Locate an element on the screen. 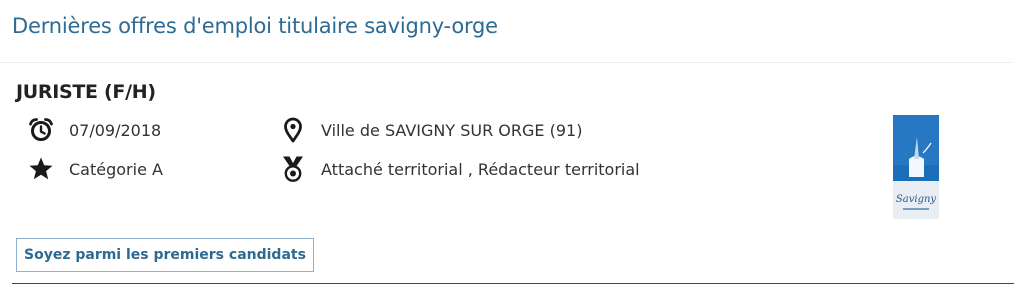  job-date: 07/09/2018 is located at coordinates (94, 130).